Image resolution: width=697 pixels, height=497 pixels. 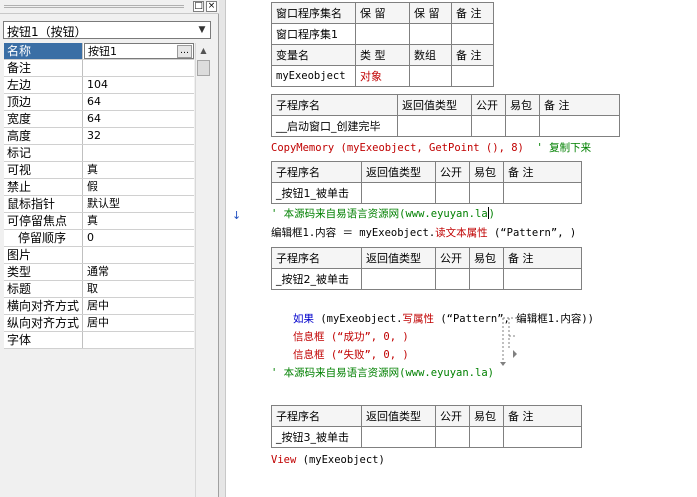 I want to click on property-name: 停留顺序, so click(x=43, y=238).